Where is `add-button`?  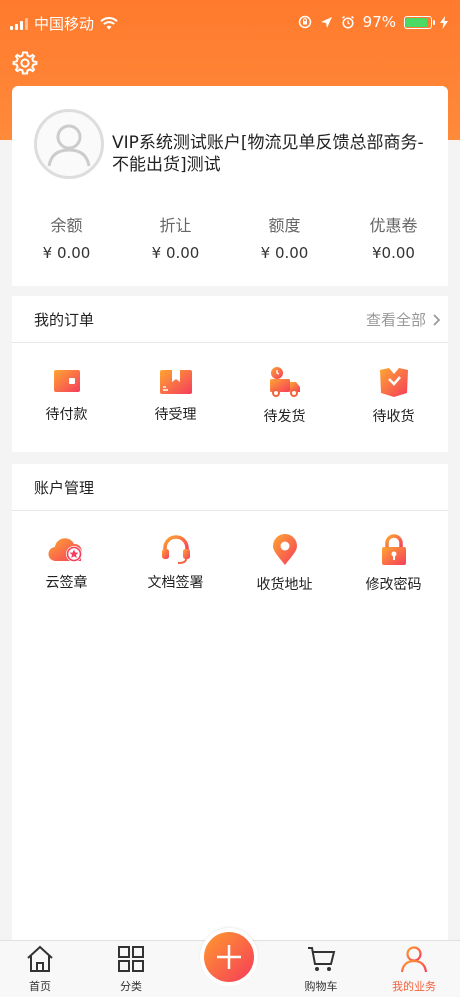
add-button is located at coordinates (229, 957).